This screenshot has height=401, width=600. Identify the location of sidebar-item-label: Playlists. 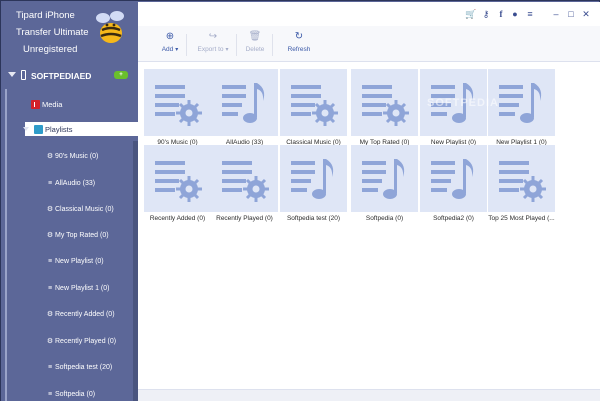
(59, 129).